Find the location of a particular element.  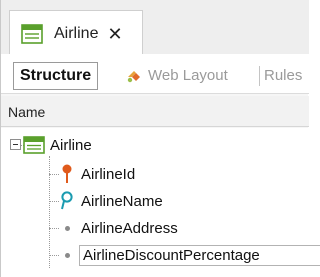

tree-item-airlineaddress: AirlineAddress is located at coordinates (119, 228).